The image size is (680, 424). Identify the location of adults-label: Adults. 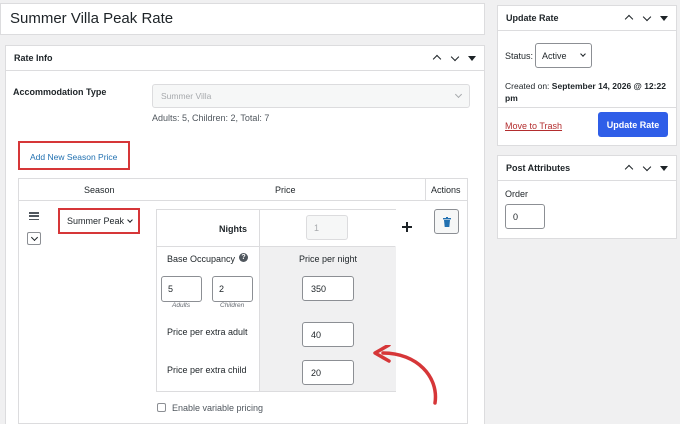
(181, 305).